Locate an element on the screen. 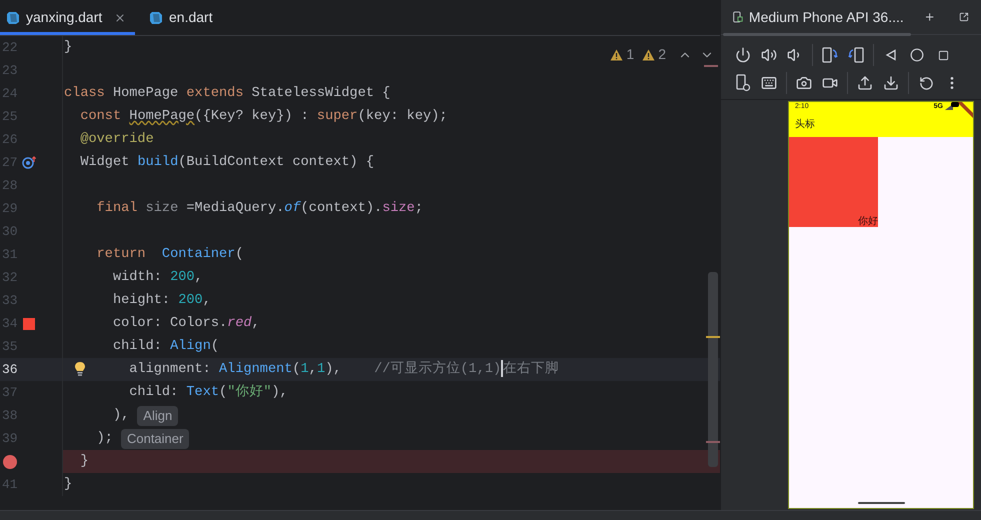  file-tab: en.dart is located at coordinates (177, 17).